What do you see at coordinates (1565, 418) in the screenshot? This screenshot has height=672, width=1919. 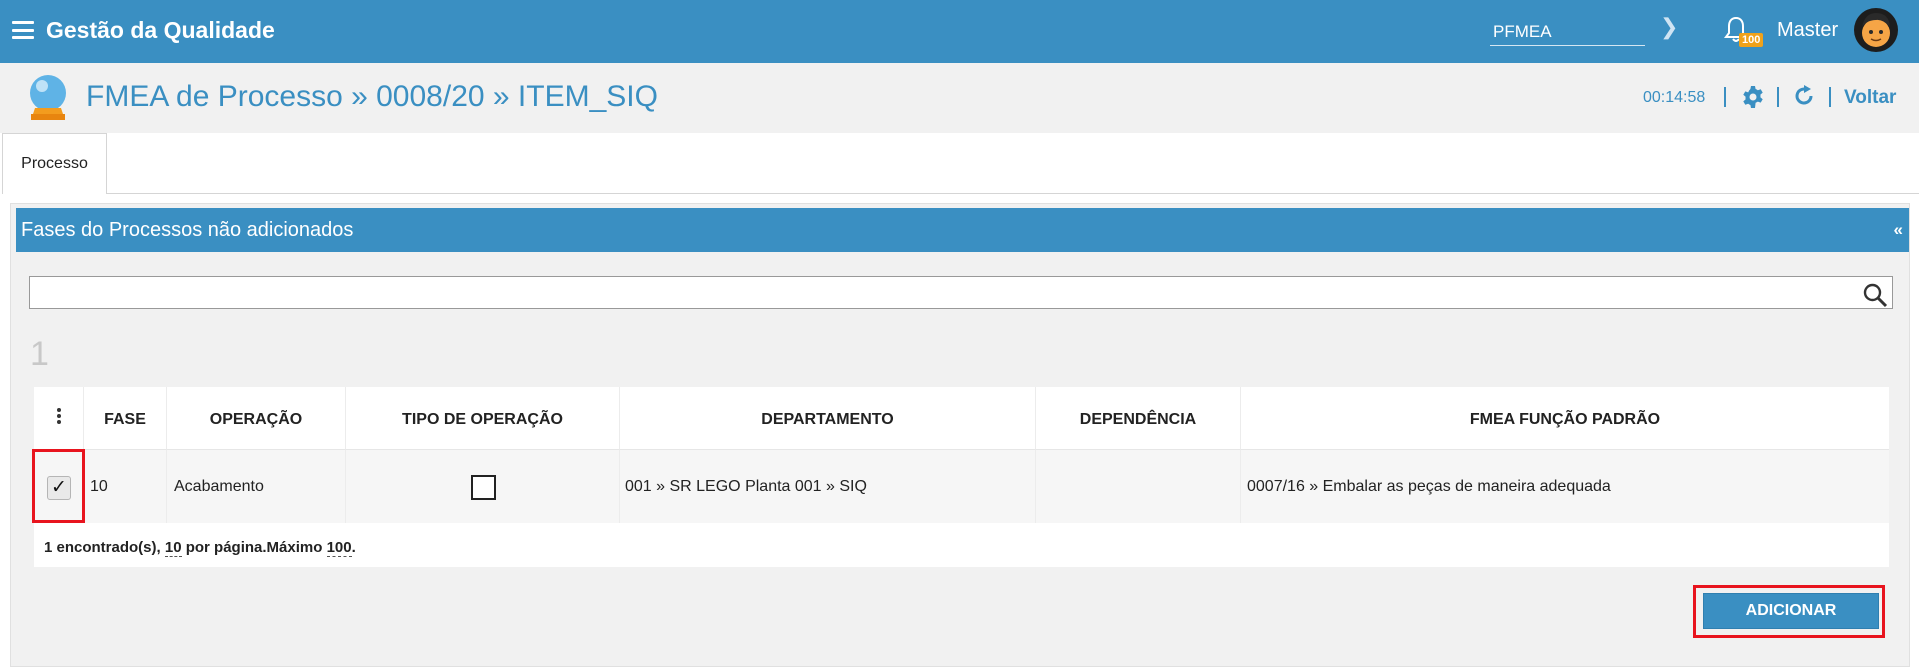 I see `header-fmea-funcao: FMEA FUNÇÃO PADRÃO` at bounding box center [1565, 418].